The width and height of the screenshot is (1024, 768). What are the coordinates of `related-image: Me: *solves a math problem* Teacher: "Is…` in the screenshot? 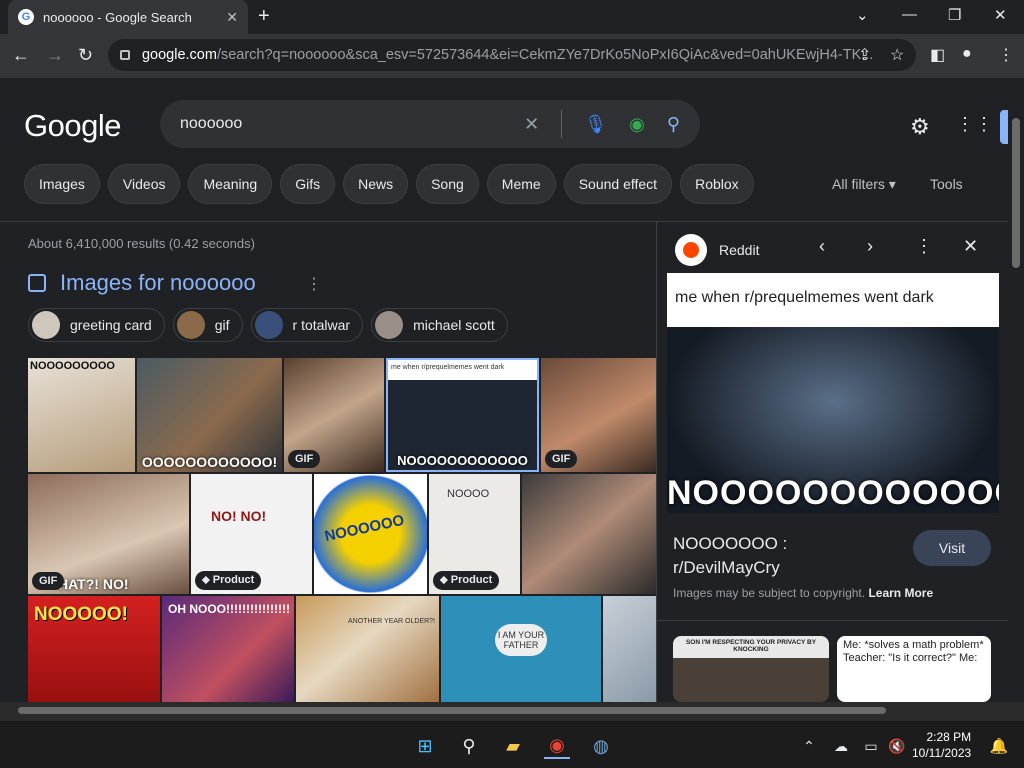 It's located at (914, 669).